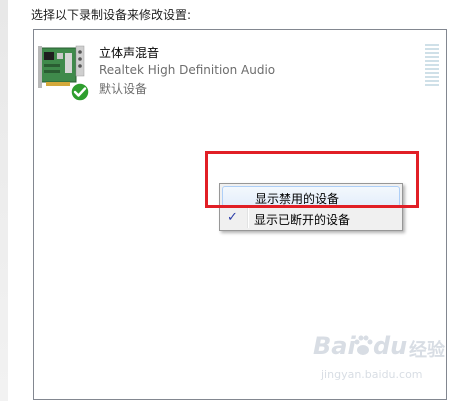  Describe the element at coordinates (363, 345) in the screenshot. I see `paw-icon` at that location.